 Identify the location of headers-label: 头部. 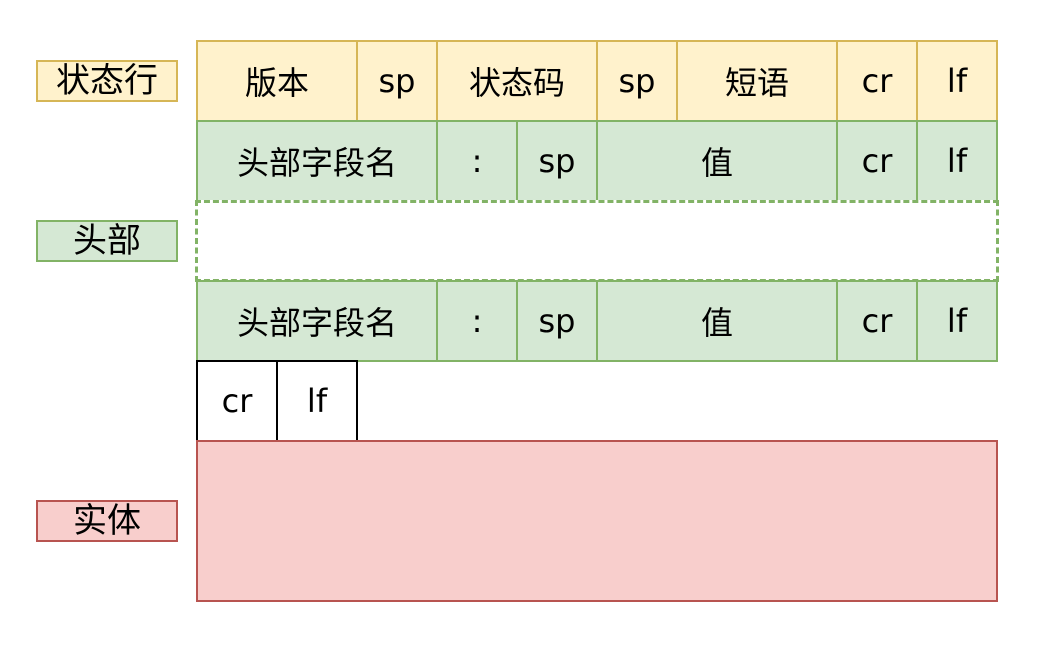
(107, 241).